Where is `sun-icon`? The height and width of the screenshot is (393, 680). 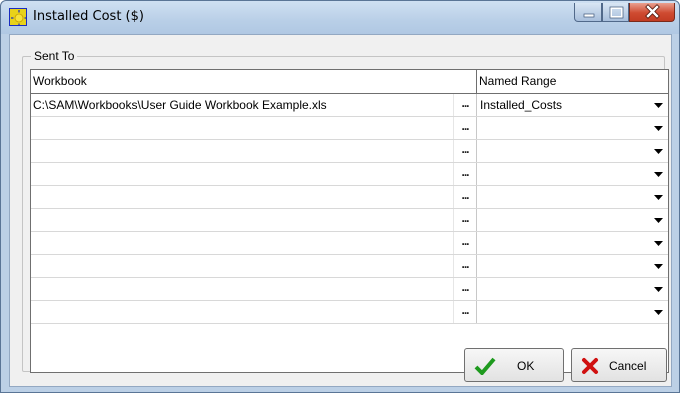
sun-icon is located at coordinates (18, 17).